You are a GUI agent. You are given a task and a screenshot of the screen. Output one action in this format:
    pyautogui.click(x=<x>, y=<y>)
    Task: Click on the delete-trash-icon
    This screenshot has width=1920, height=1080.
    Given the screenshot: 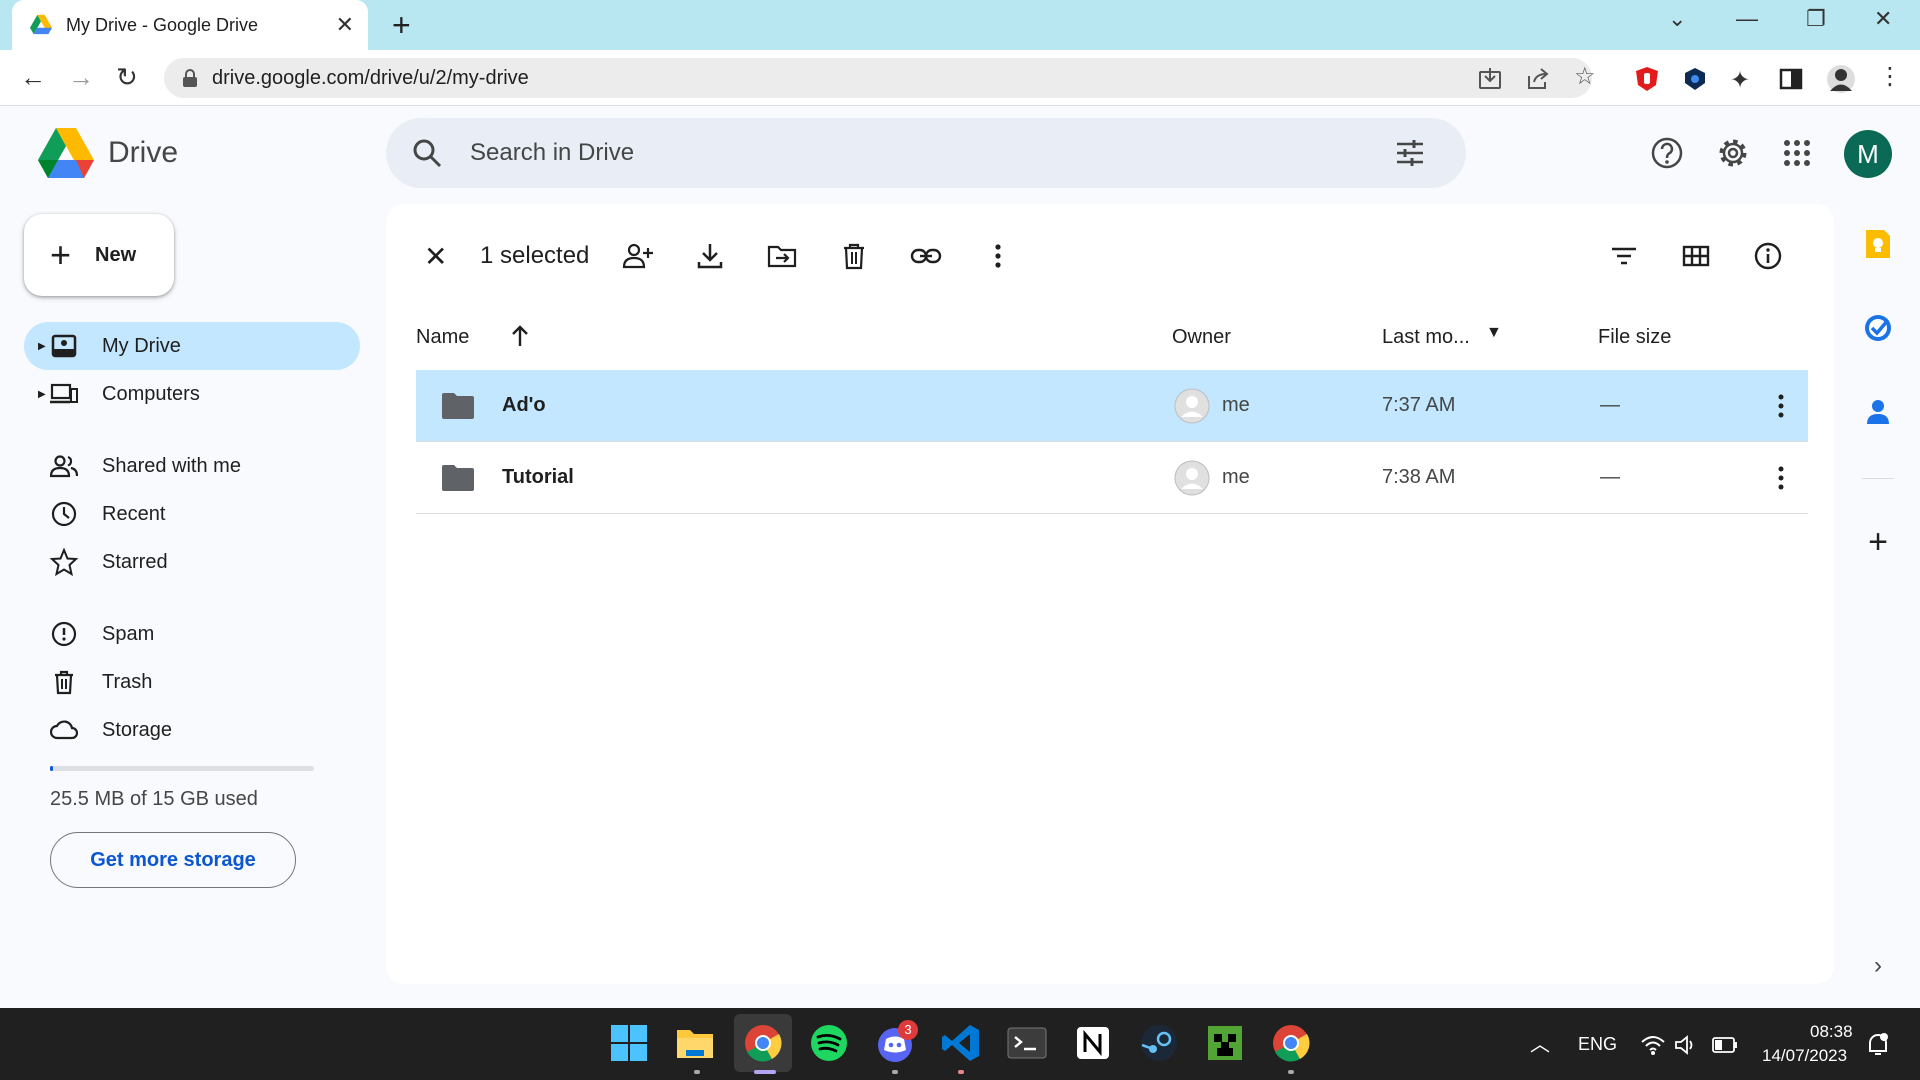 What is the action you would take?
    pyautogui.click(x=854, y=256)
    